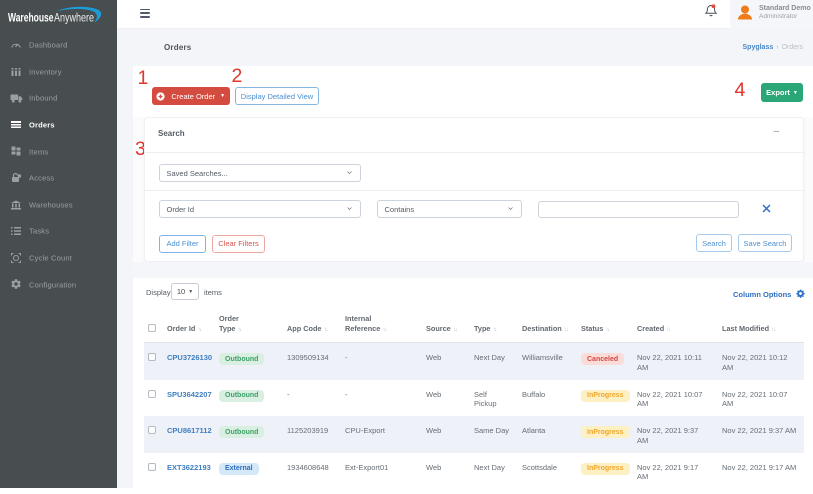 The height and width of the screenshot is (494, 813). Describe the element at coordinates (31, 19) in the screenshot. I see `svg-text: Warehouse` at that location.